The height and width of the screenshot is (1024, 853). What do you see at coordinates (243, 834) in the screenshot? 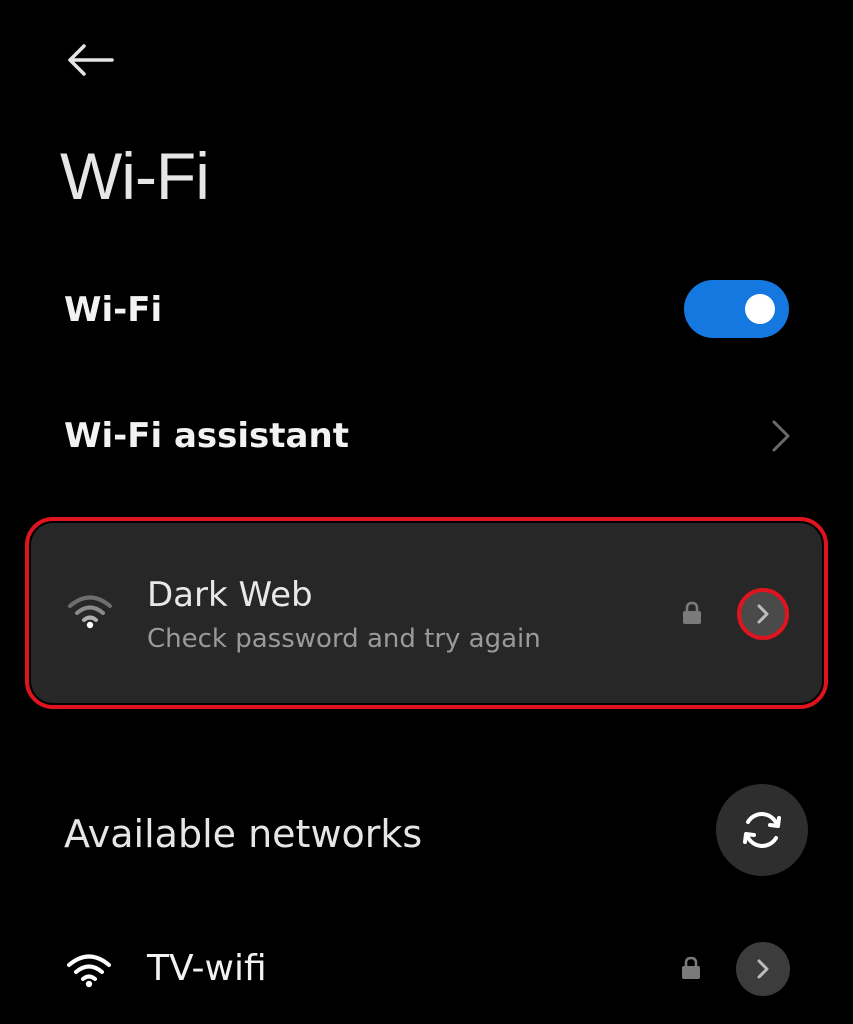
I see `available-networks-title: Available networks` at bounding box center [243, 834].